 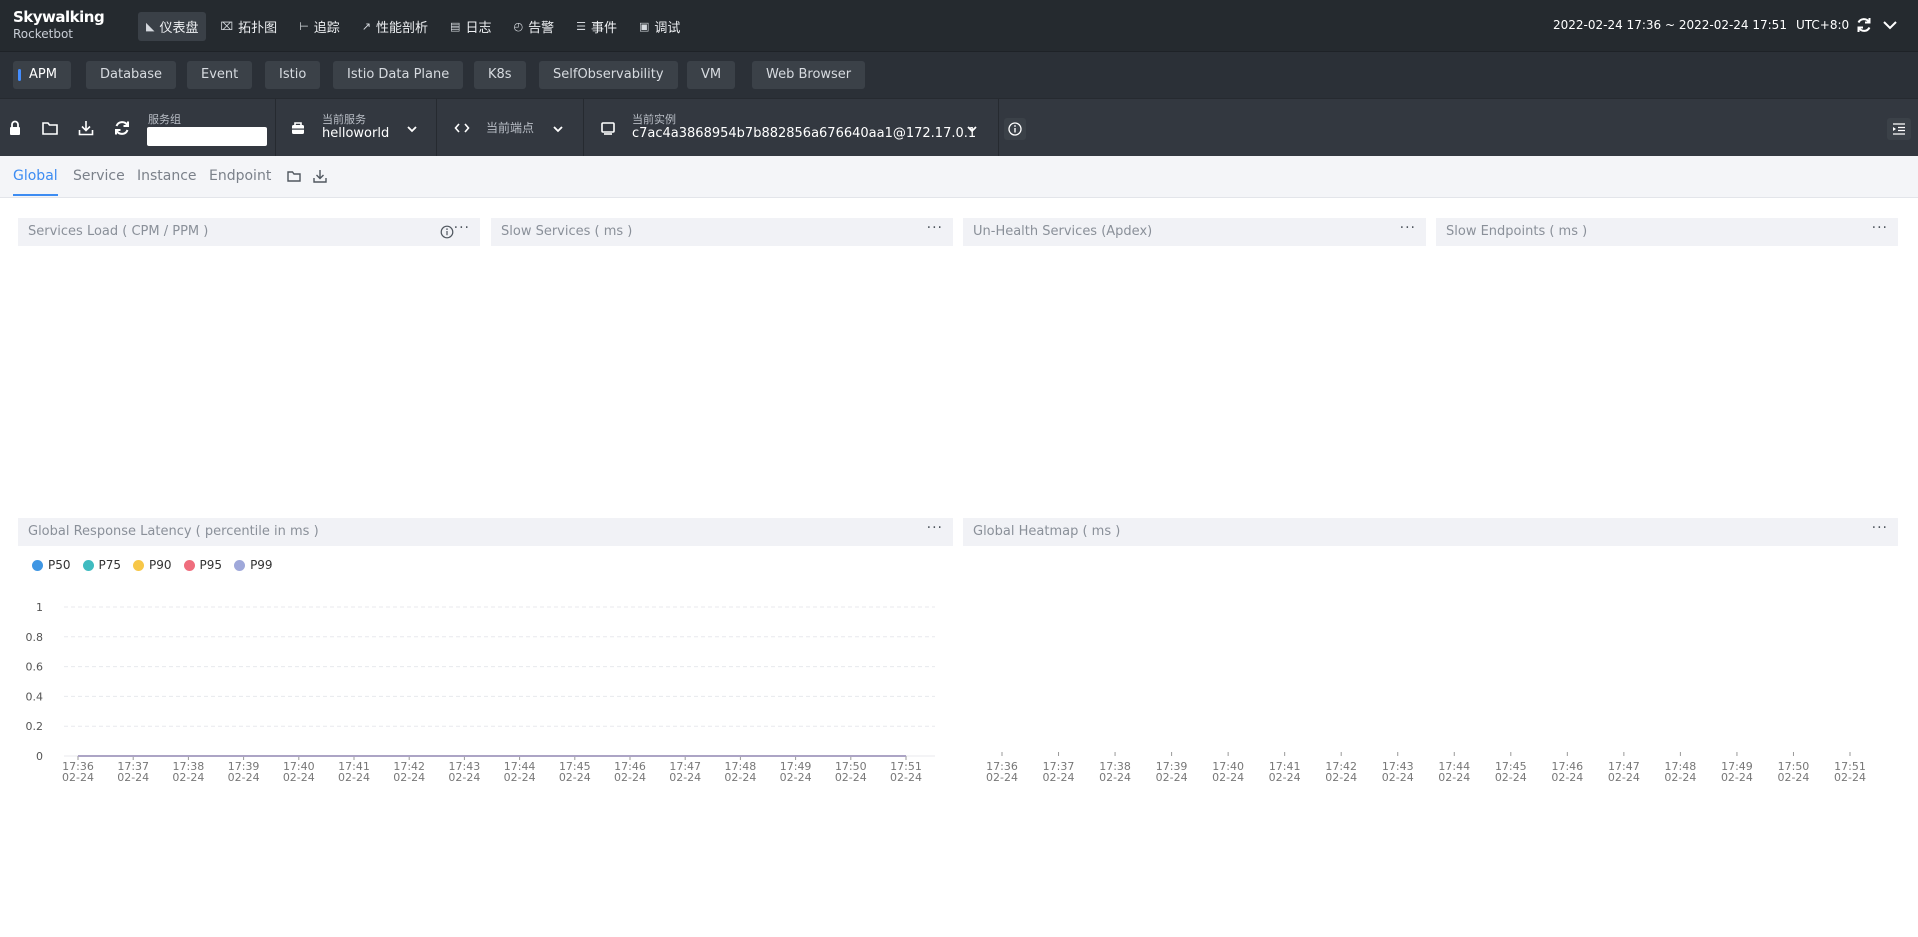 What do you see at coordinates (179, 28) in the screenshot?
I see `nav-item-label: 仪表盘` at bounding box center [179, 28].